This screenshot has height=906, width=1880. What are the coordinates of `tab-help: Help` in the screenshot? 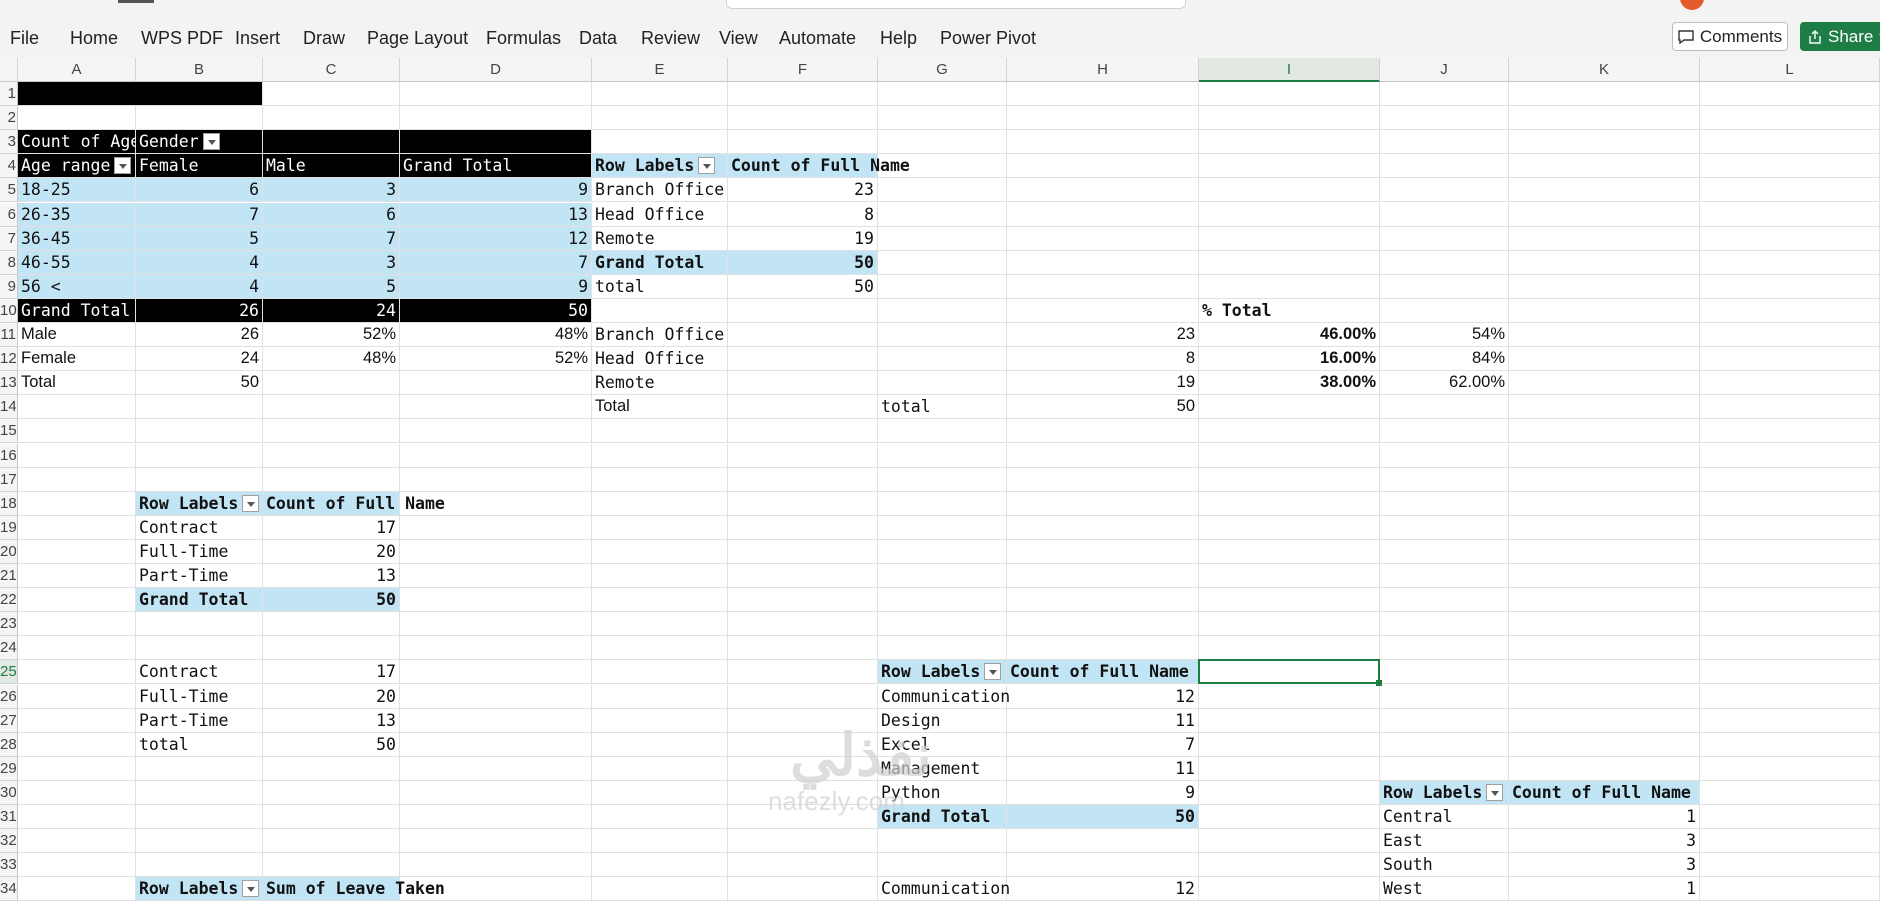 It's located at (898, 38).